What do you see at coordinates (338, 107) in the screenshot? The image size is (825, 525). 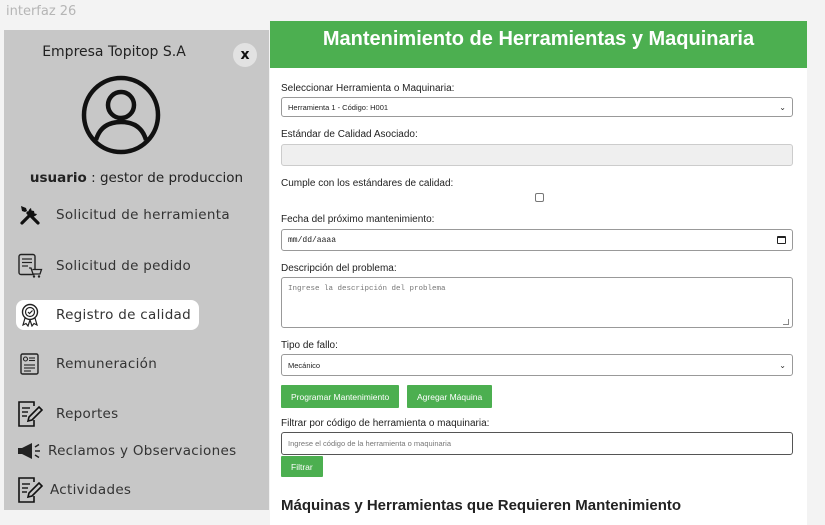 I see `tool-select-value: Herramienta 1 - Código: H001` at bounding box center [338, 107].